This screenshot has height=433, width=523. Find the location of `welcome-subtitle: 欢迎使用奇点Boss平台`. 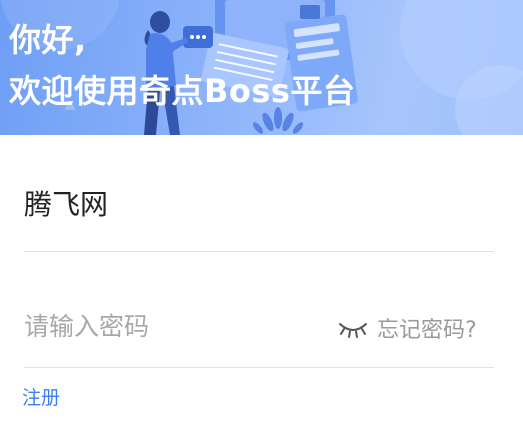

welcome-subtitle: 欢迎使用奇点Boss平台 is located at coordinates (182, 91).